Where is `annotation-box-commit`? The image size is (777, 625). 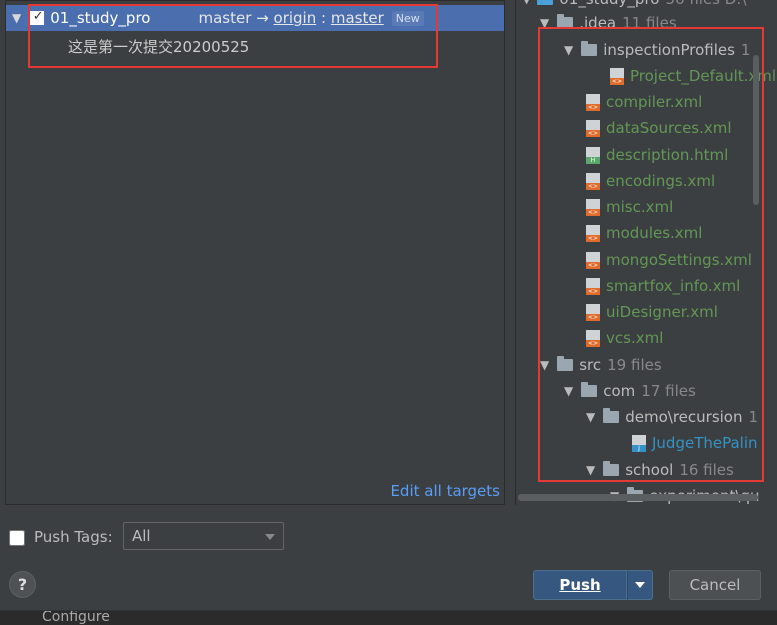 annotation-box-commit is located at coordinates (233, 36).